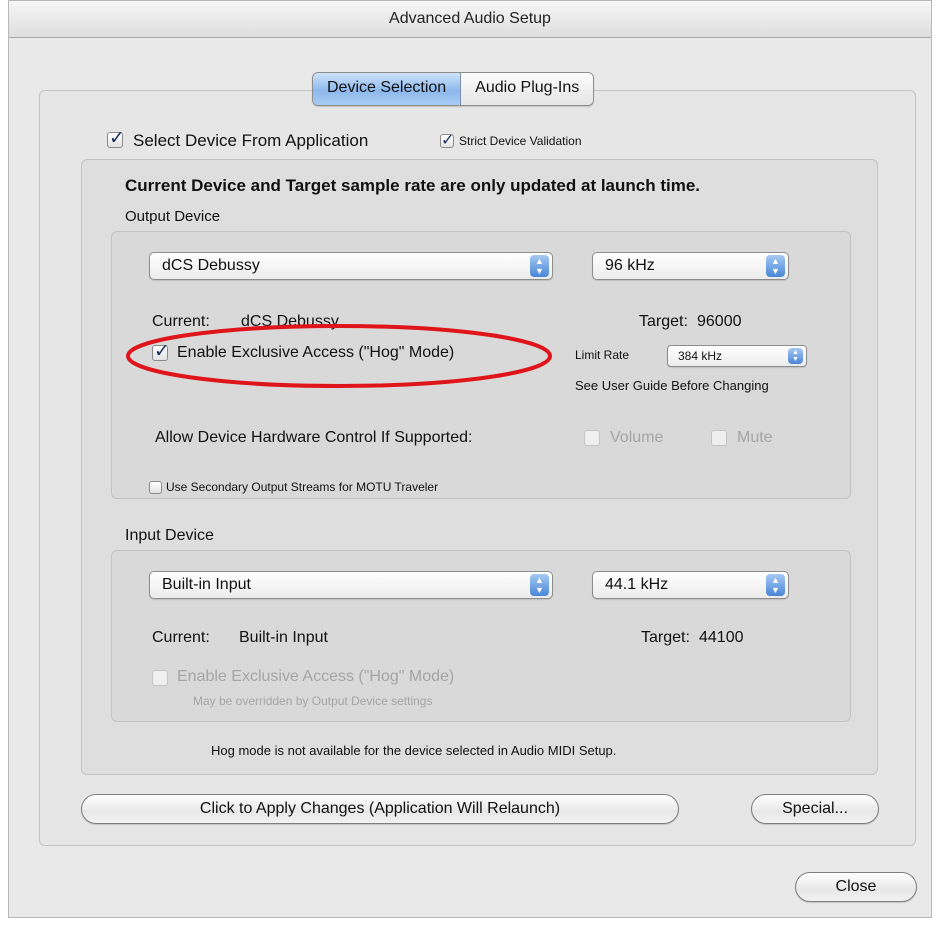  I want to click on strict-device-validation-checkbox: ✓, so click(447, 139).